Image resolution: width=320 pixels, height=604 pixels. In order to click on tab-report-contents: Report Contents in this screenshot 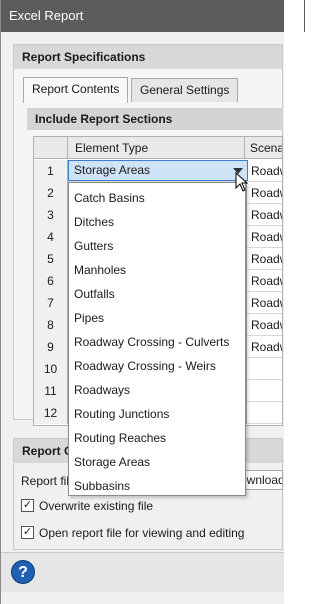, I will do `click(76, 90)`.